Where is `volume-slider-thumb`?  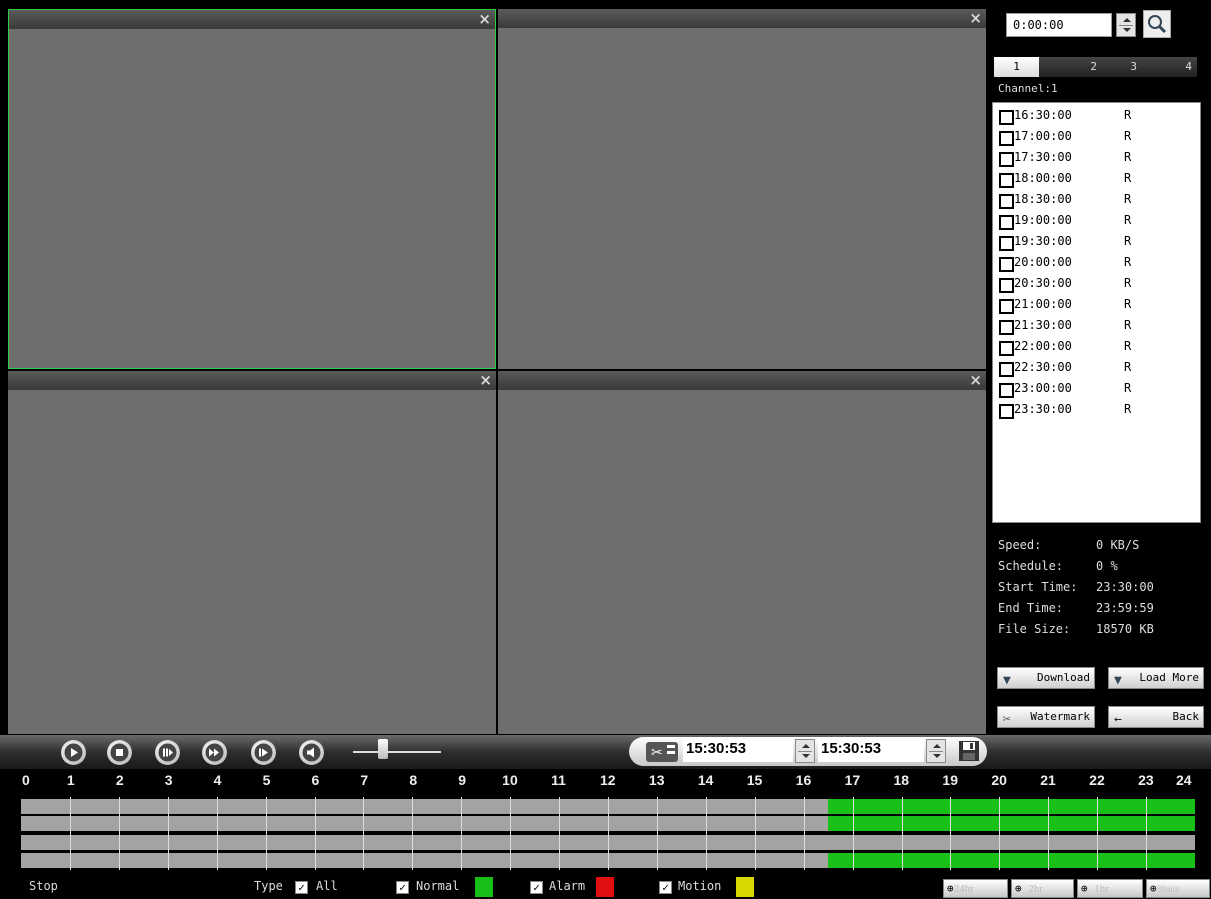 volume-slider-thumb is located at coordinates (383, 749).